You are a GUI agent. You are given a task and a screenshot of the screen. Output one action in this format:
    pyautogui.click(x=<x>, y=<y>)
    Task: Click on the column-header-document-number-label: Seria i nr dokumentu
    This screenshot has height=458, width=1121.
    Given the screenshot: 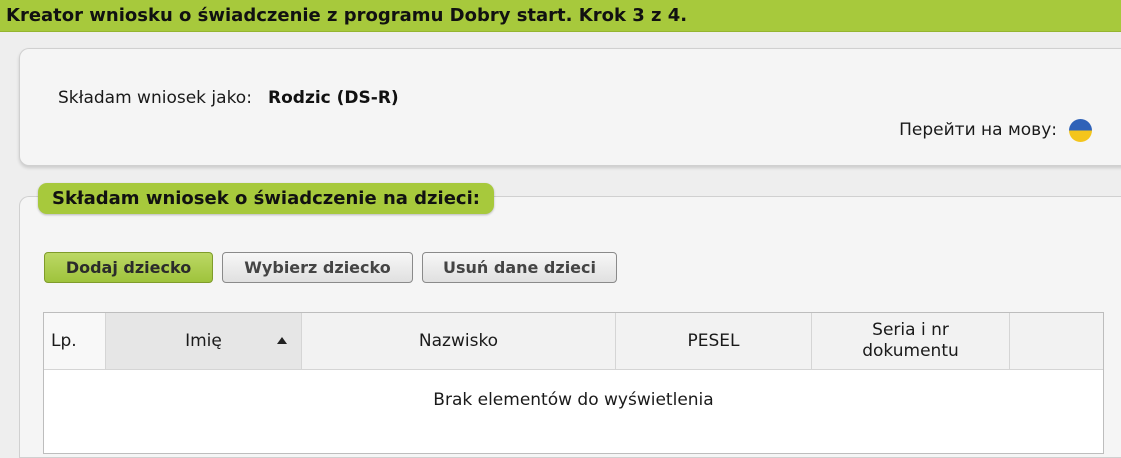 What is the action you would take?
    pyautogui.click(x=910, y=340)
    